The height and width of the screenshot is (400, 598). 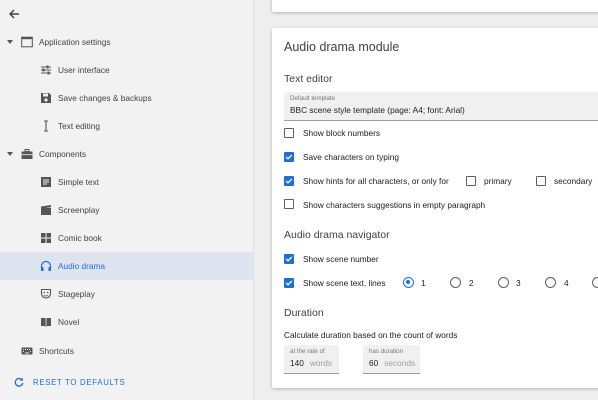 I want to click on sidebar-item-label: Simple text, so click(x=79, y=182).